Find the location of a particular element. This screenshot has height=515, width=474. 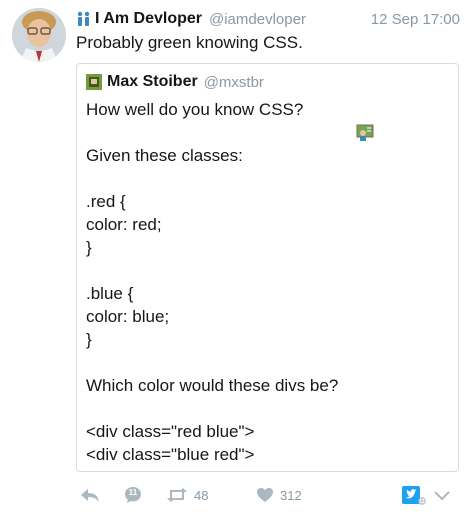

quoted-line: <div class="red blue"> is located at coordinates (170, 431).